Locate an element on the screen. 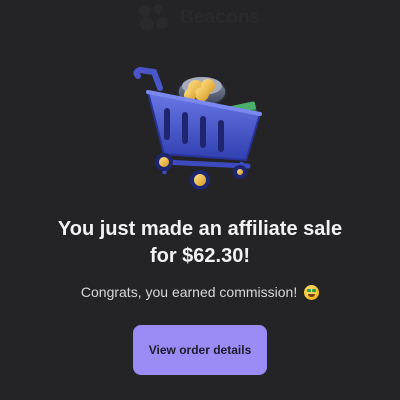 This screenshot has width=400, height=400. commission-message: Congrats, you earned commission! is located at coordinates (200, 292).